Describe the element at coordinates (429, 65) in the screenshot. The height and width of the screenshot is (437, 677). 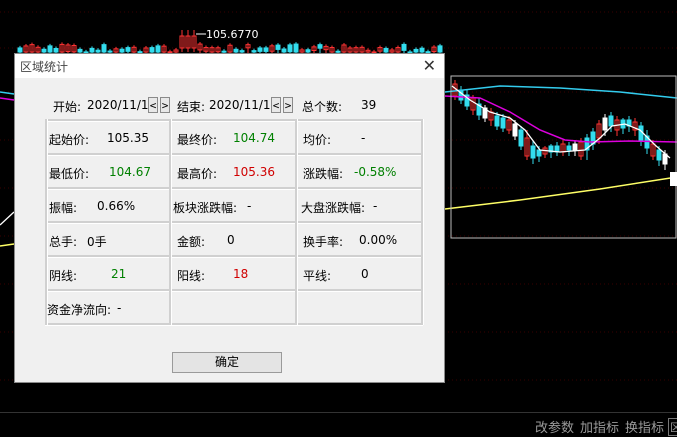
I see `close-icon: ✕` at that location.